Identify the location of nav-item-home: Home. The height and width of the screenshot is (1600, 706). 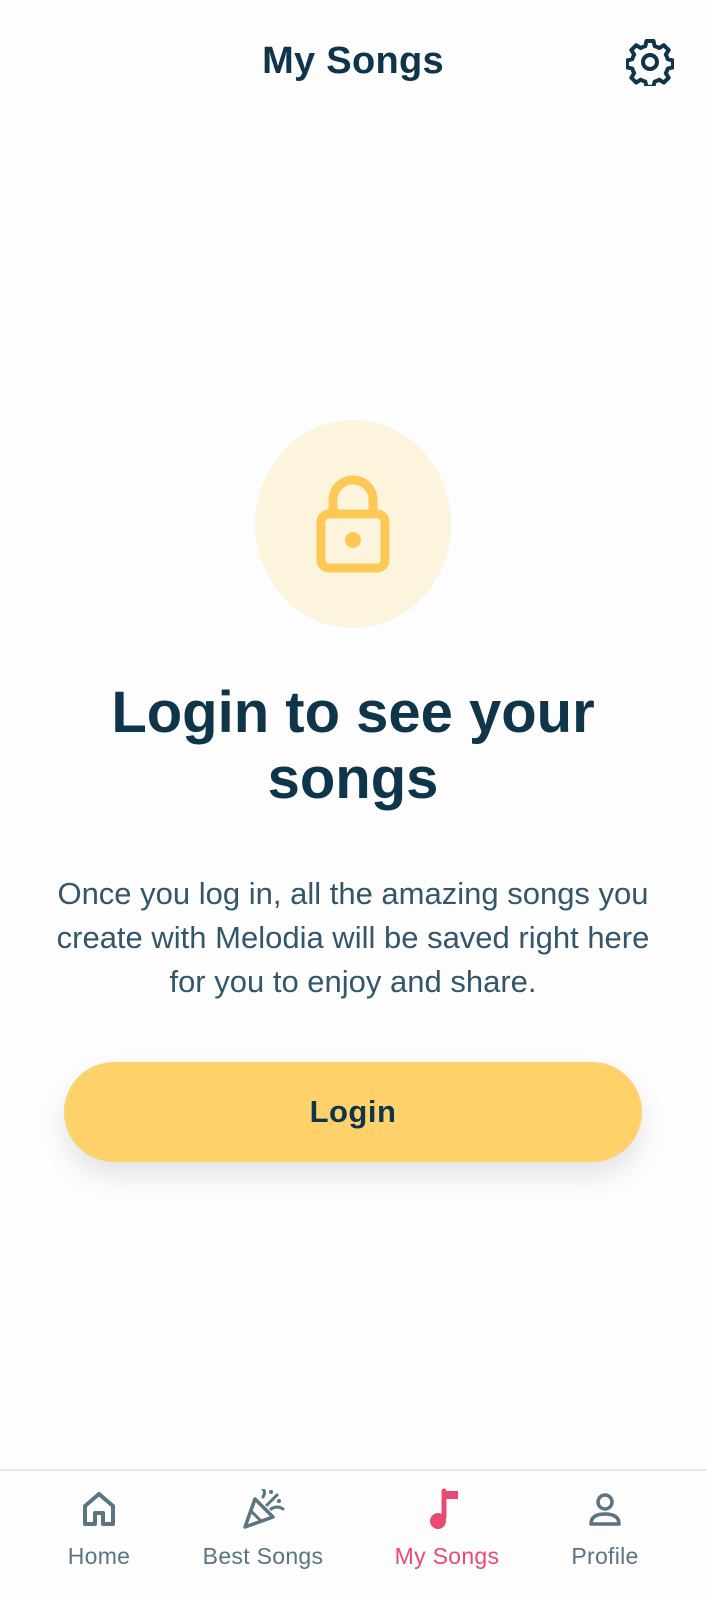
(99, 1538).